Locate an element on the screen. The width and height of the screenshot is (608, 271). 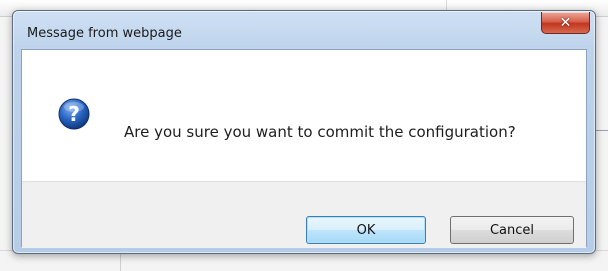
background-divider is located at coordinates (602, 130).